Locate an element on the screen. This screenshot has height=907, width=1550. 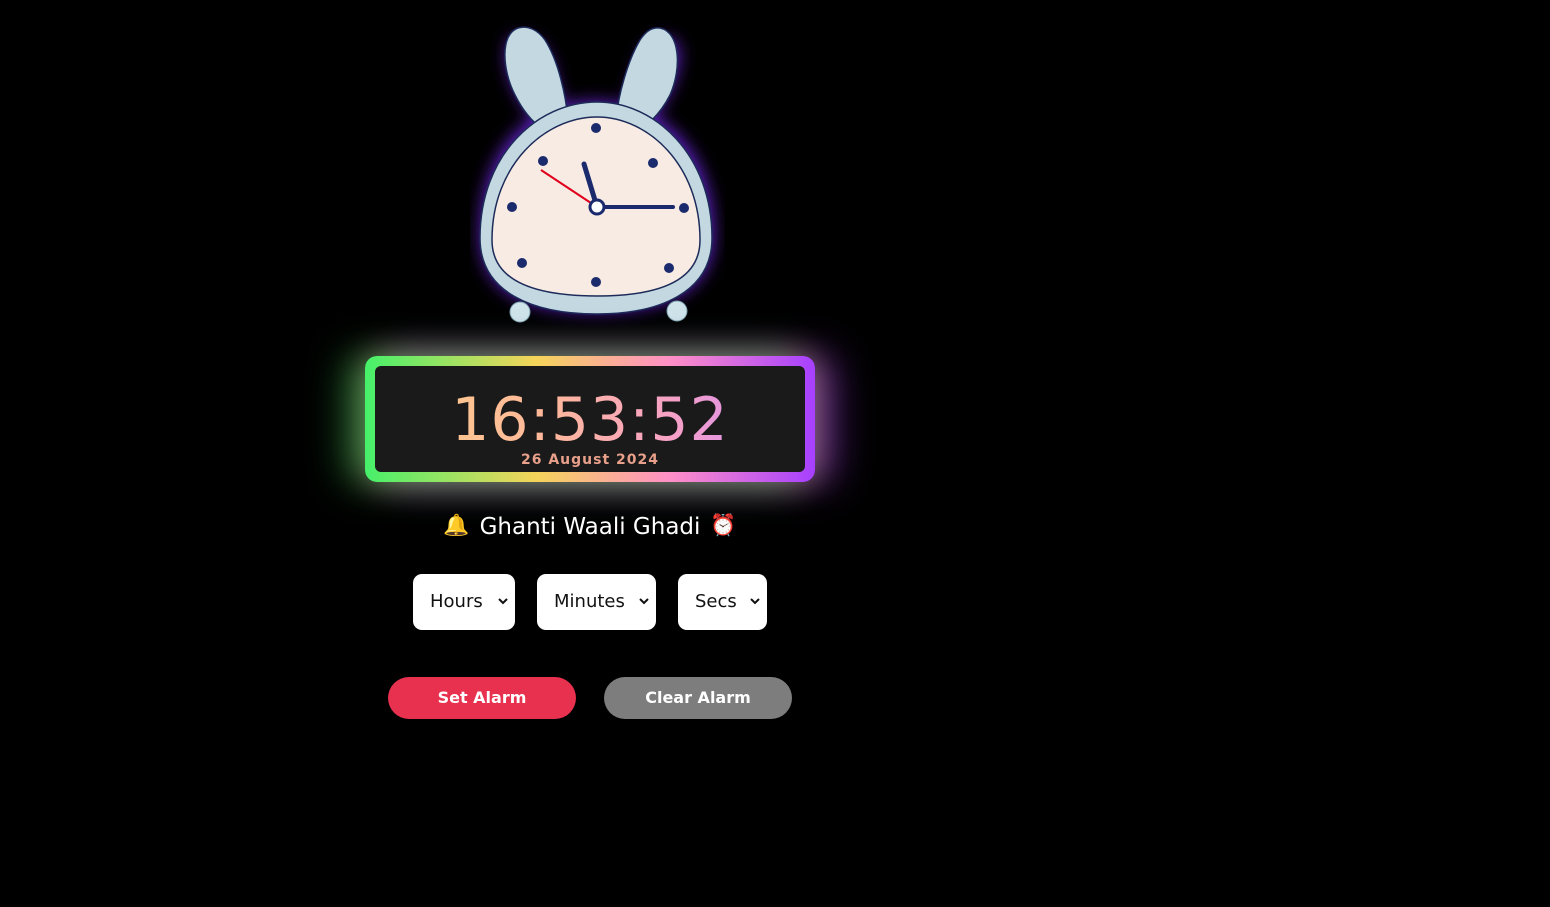
left-foot is located at coordinates (520, 312).